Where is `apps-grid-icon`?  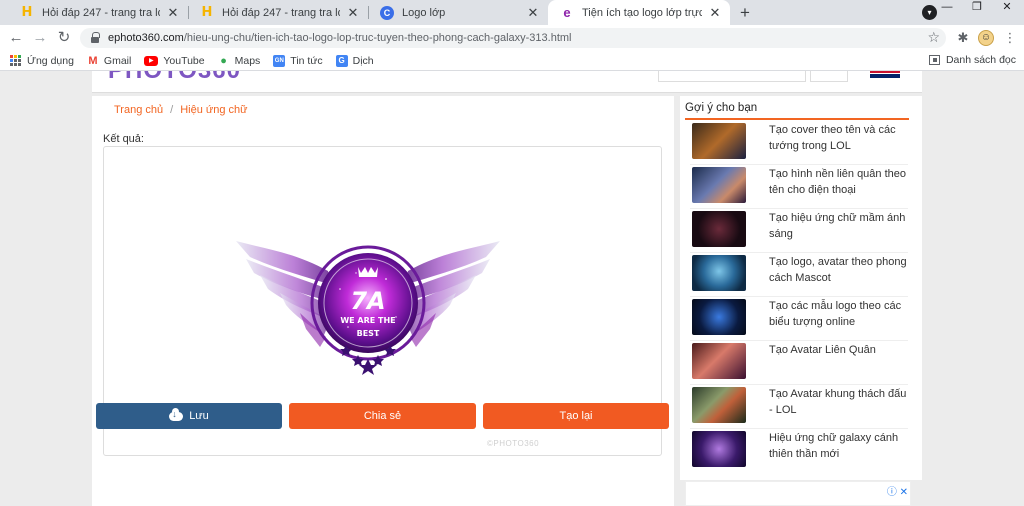
apps-grid-icon is located at coordinates (15, 60).